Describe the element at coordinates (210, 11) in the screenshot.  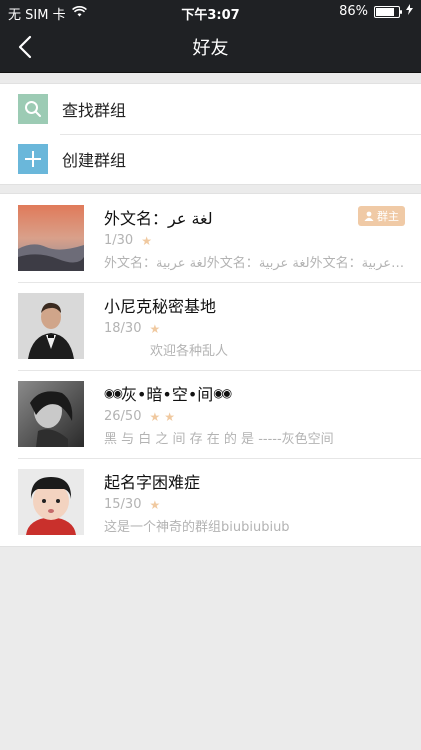
I see `status-bar: 无 SIM 卡 下午3:07 86%` at that location.